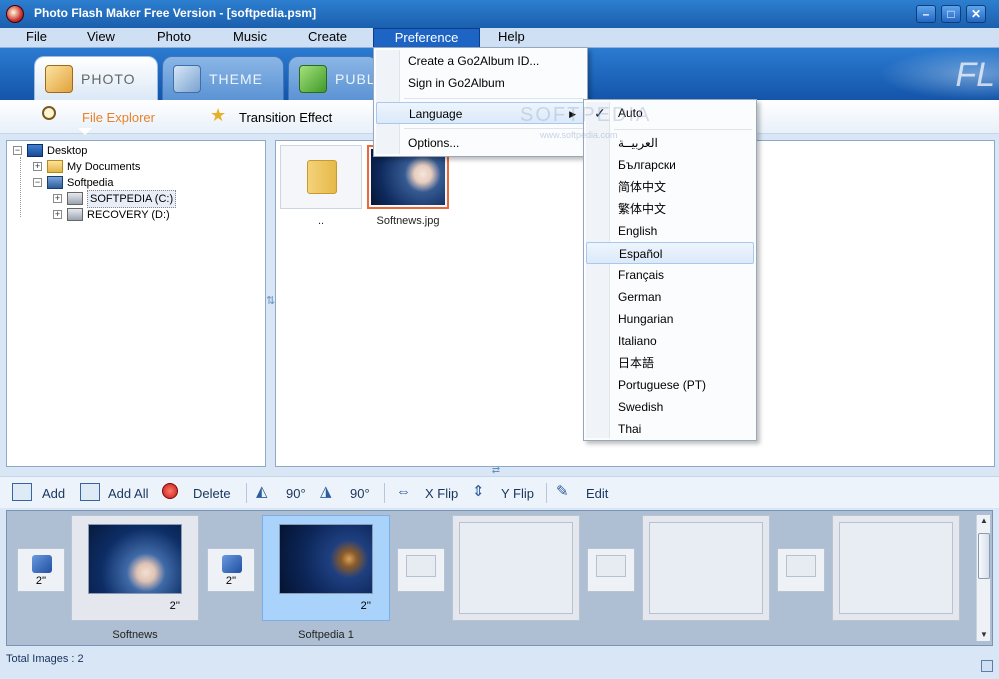 Image resolution: width=999 pixels, height=679 pixels. What do you see at coordinates (333, 78) in the screenshot?
I see `tab-publish: PUBLI` at bounding box center [333, 78].